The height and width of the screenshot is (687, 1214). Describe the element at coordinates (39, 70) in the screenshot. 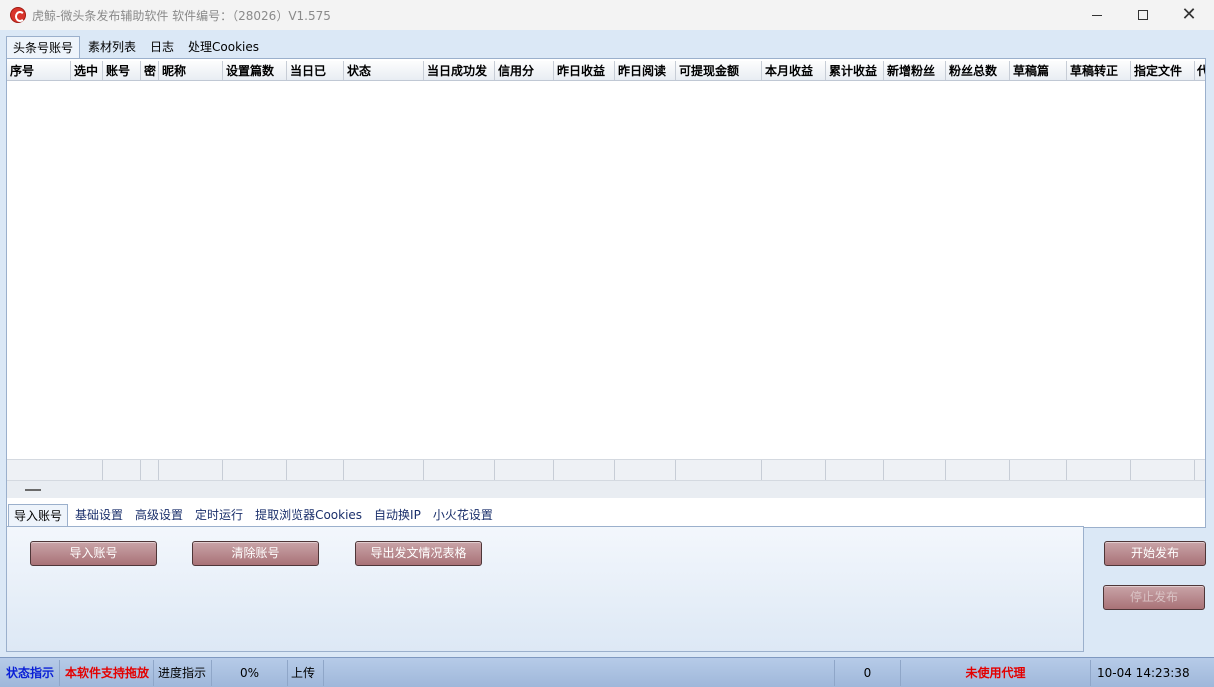

I see `column-header: 序号` at that location.